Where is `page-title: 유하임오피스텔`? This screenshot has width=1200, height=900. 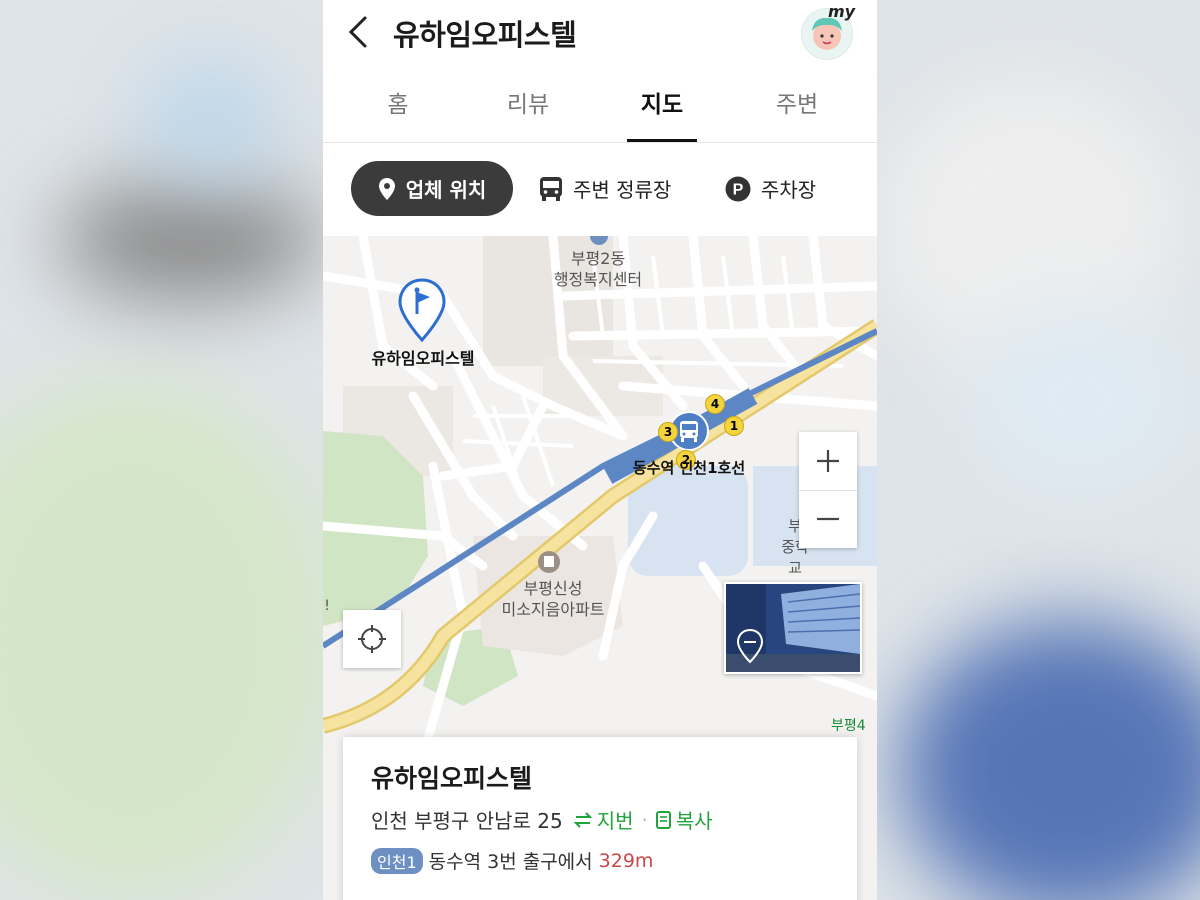 page-title: 유하임오피스텔 is located at coordinates (485, 35).